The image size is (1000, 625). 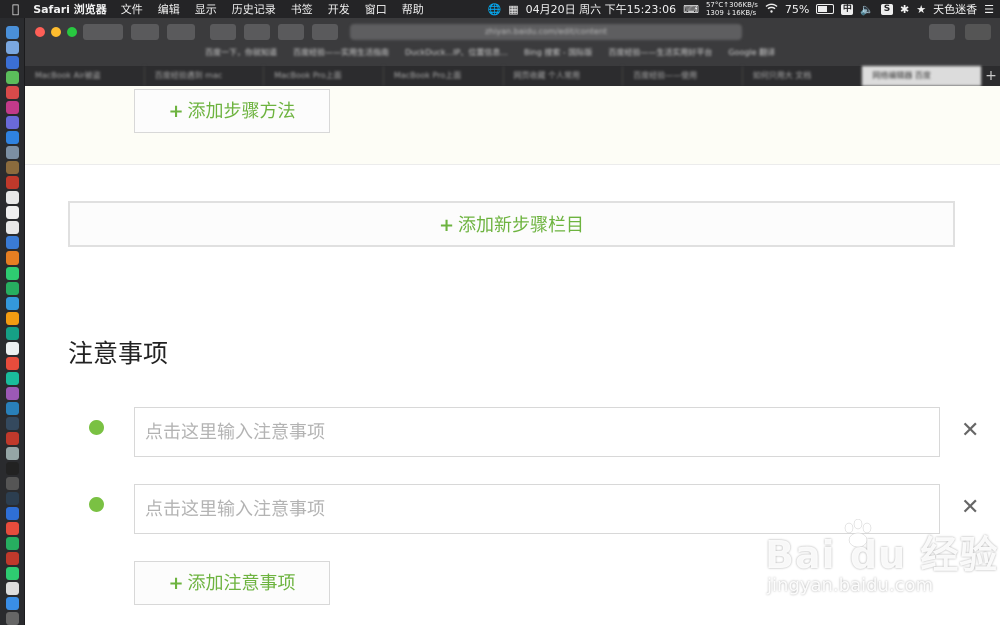 I want to click on menu-develop: 开发, so click(x=339, y=9).